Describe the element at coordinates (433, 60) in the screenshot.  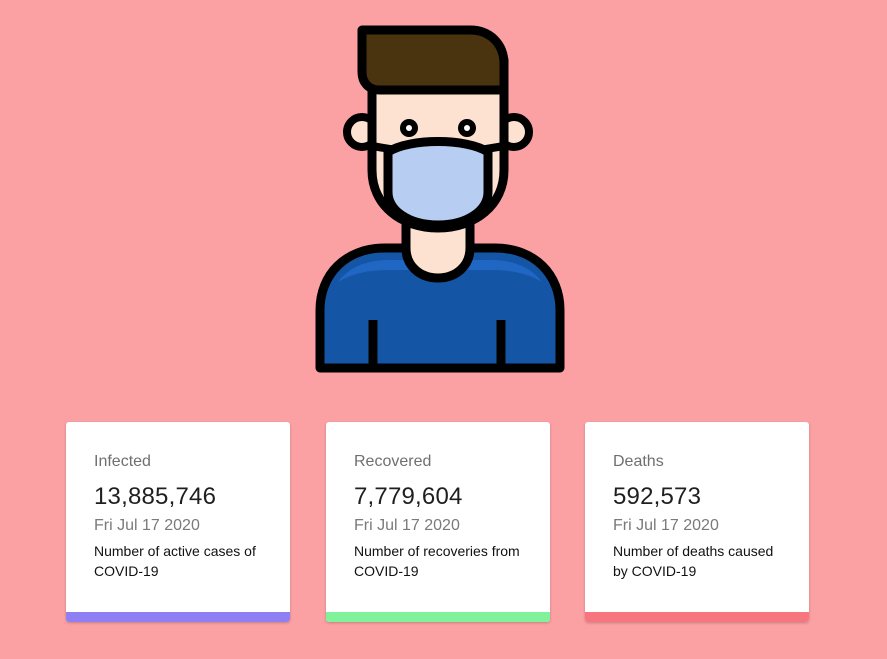
I see `hair-shape` at that location.